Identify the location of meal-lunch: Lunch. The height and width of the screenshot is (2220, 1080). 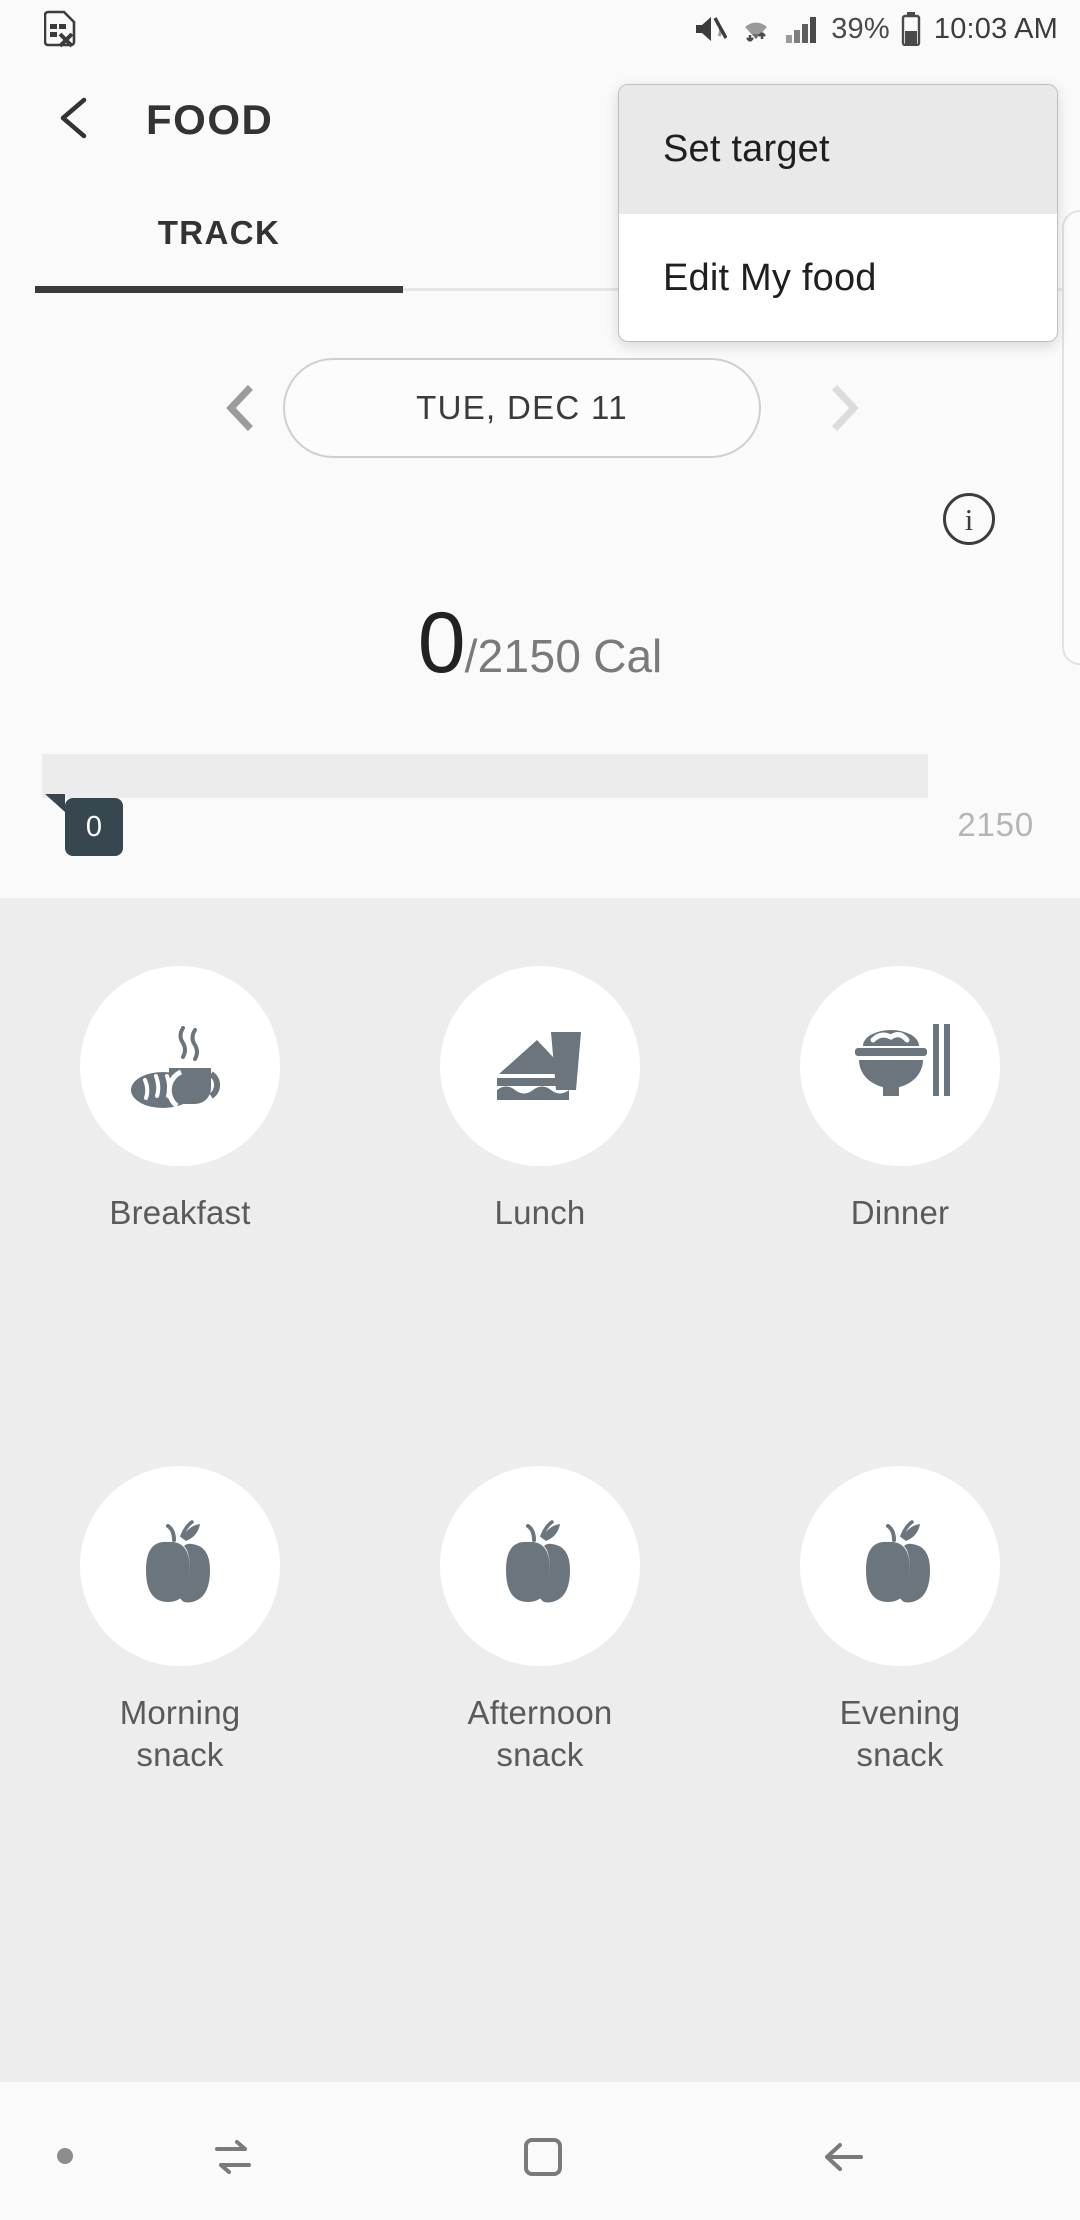
(540, 1100).